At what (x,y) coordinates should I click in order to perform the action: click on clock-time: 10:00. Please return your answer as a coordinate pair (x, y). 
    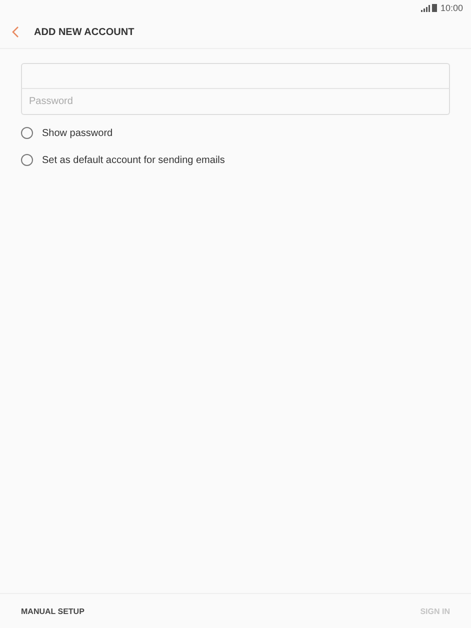
    Looking at the image, I should click on (451, 8).